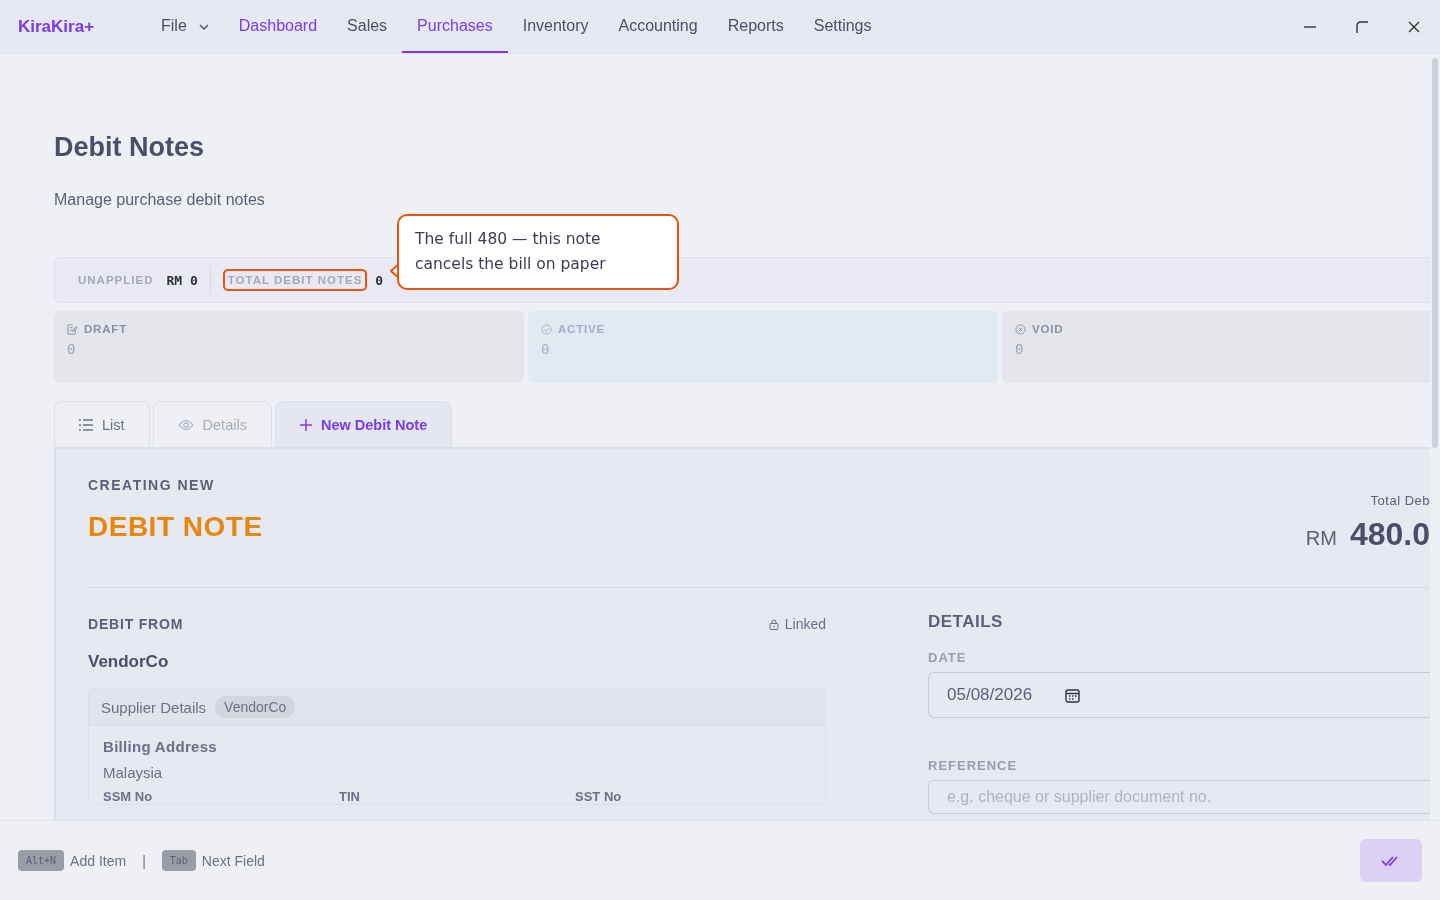 The image size is (1440, 900). I want to click on page-title: Debit Notes, so click(130, 147).